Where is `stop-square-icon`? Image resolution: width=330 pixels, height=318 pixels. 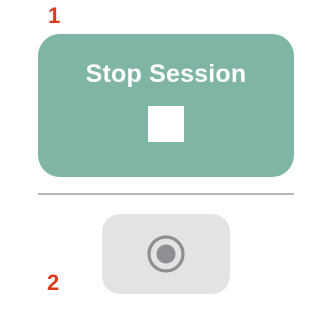 stop-square-icon is located at coordinates (166, 123).